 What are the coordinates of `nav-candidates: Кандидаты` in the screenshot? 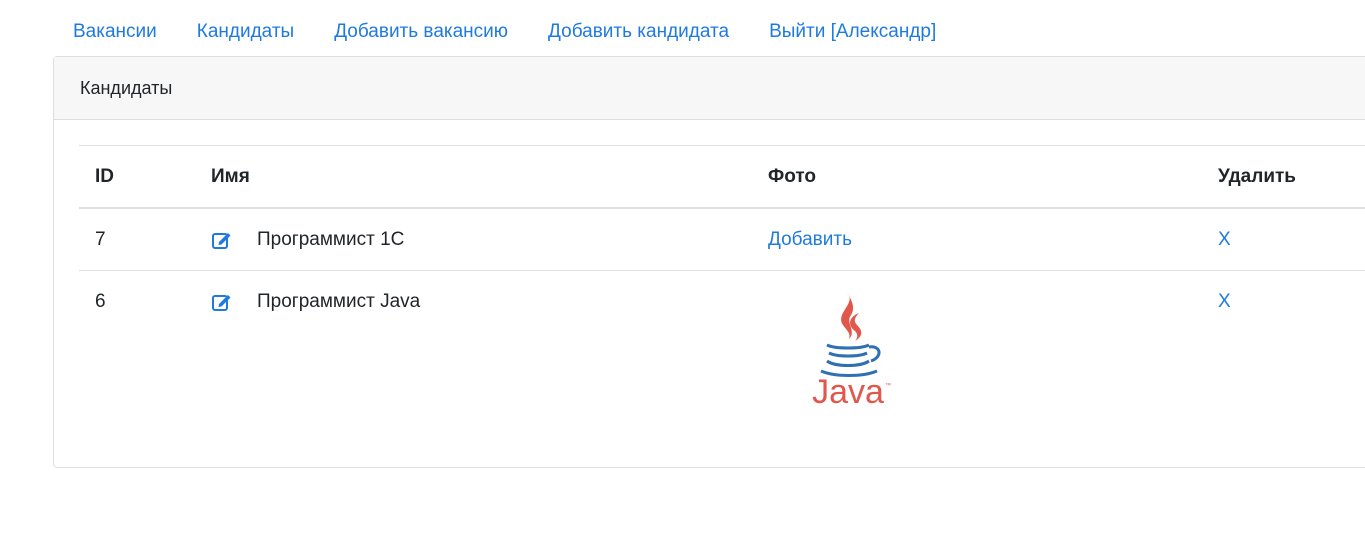 It's located at (245, 32).